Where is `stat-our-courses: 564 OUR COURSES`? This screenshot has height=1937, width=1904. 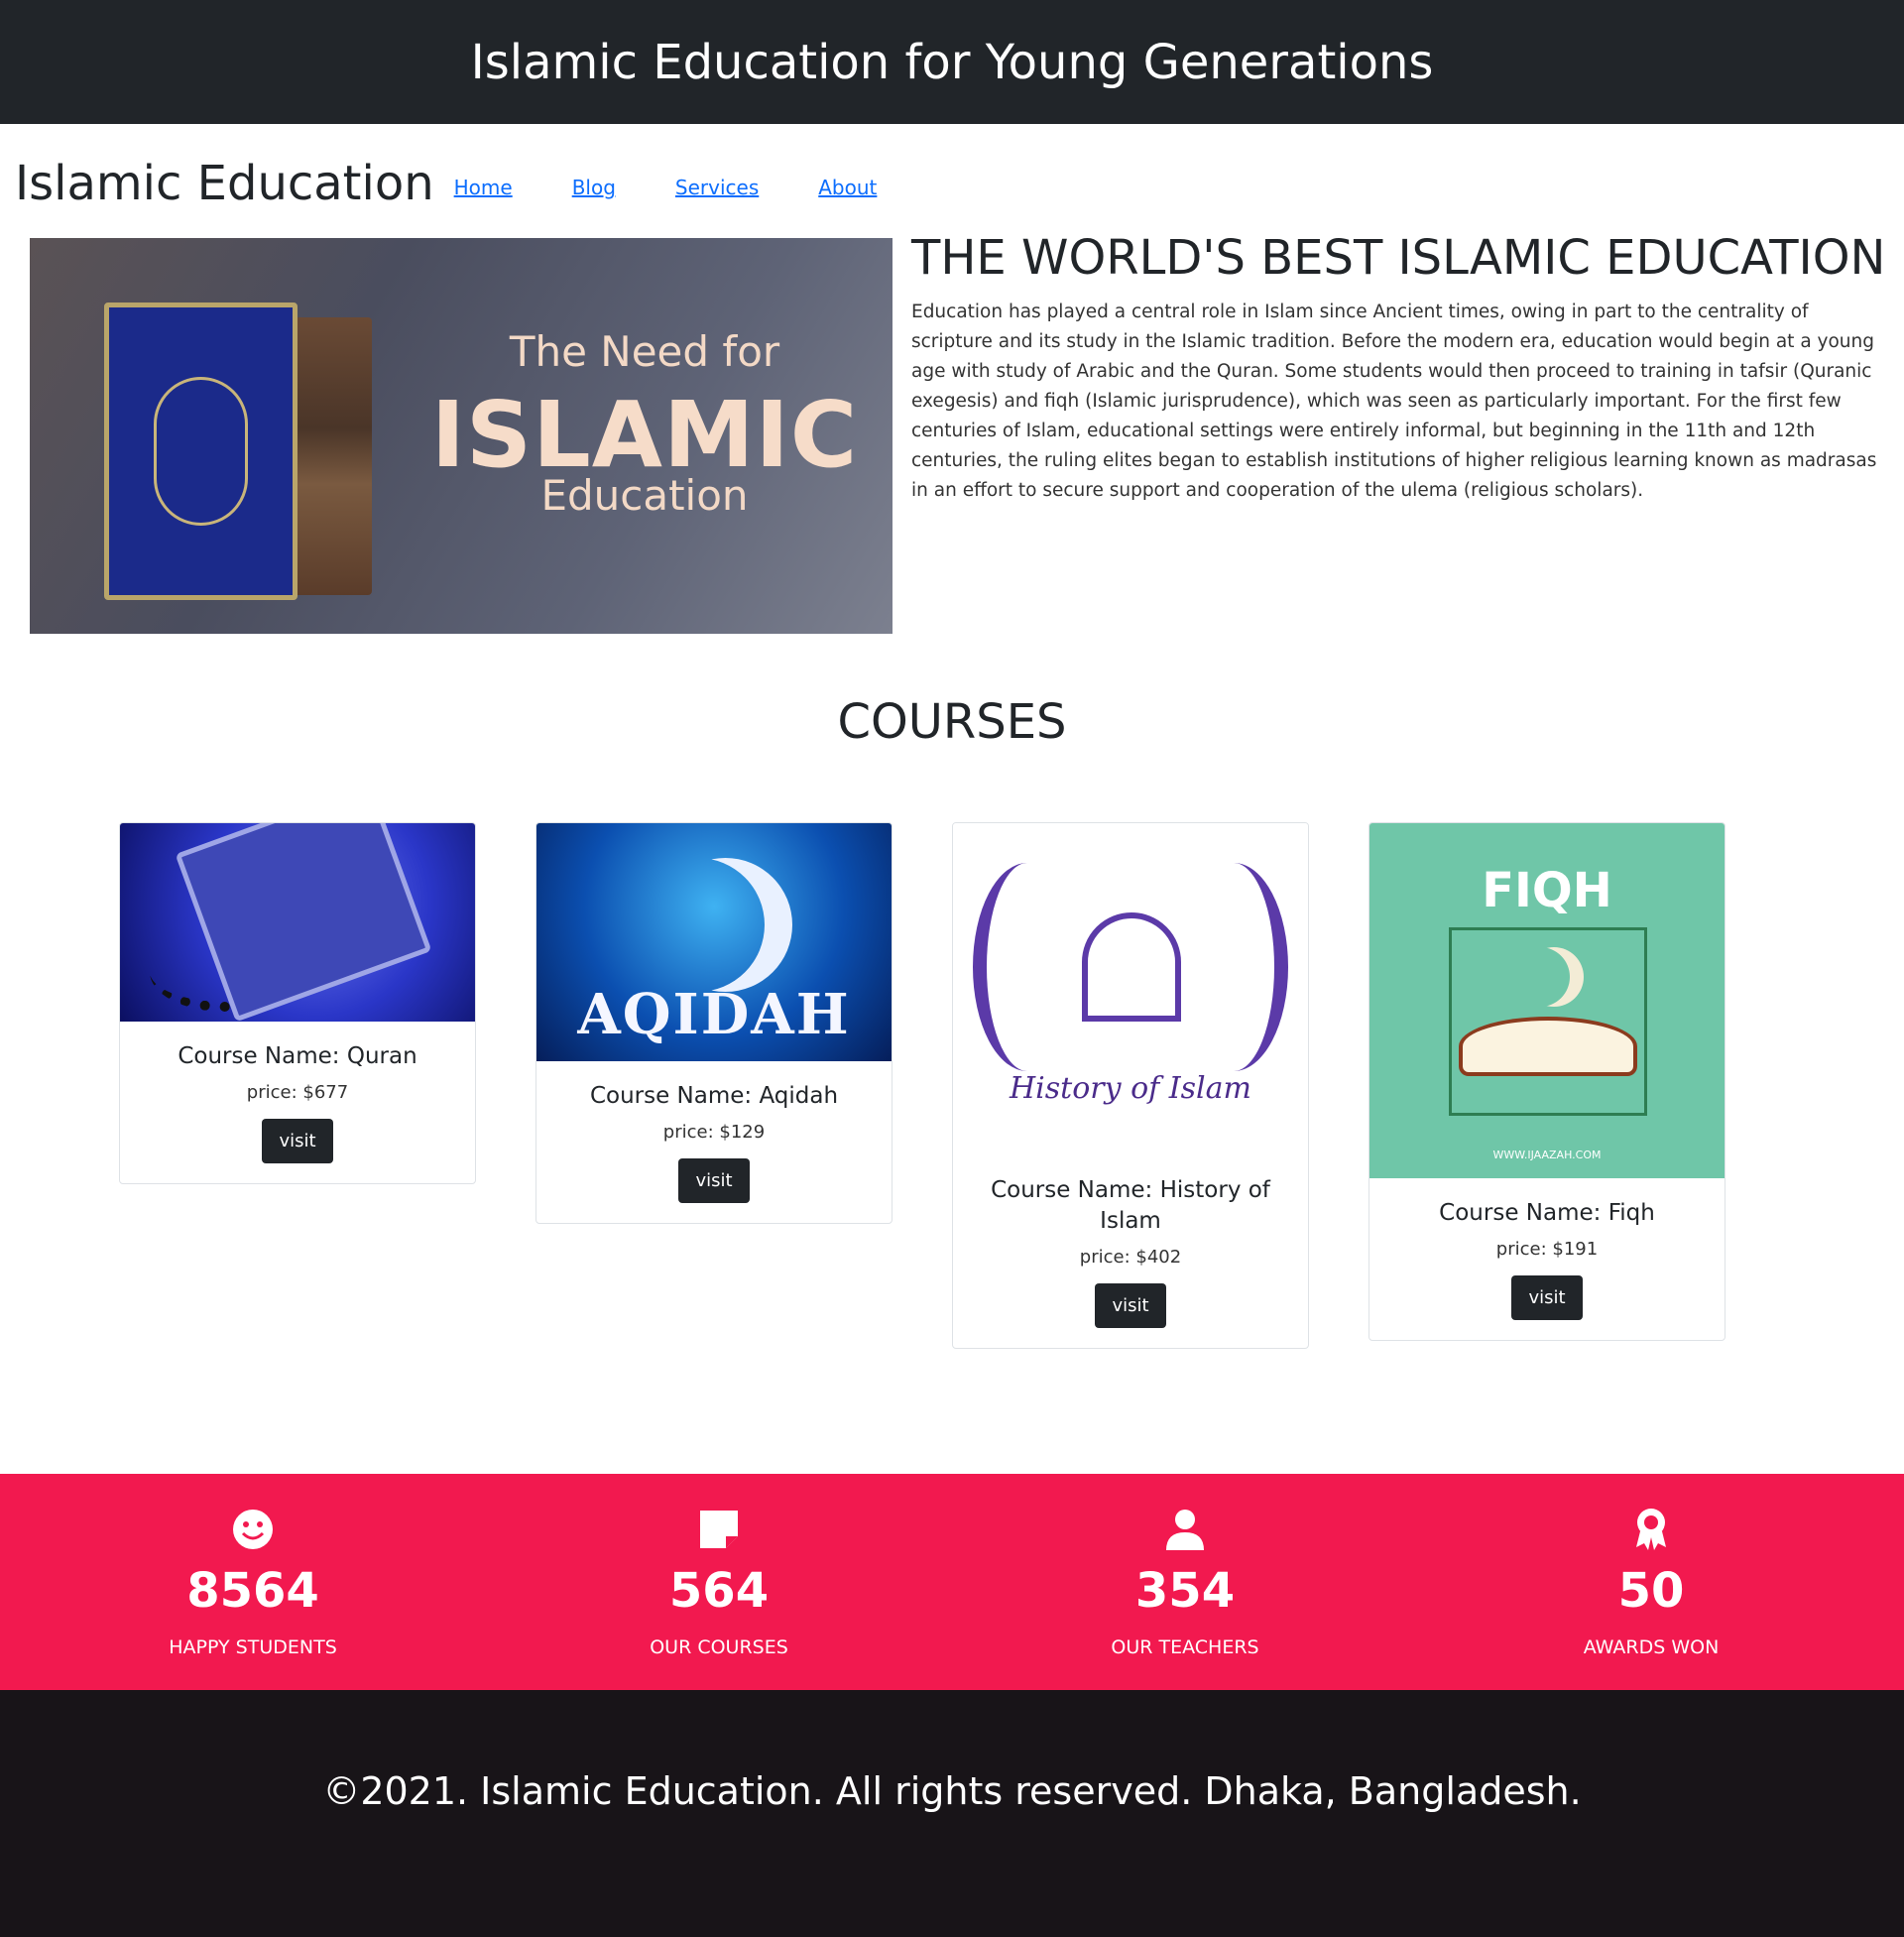
stat-our-courses: 564 OUR COURSES is located at coordinates (719, 1566).